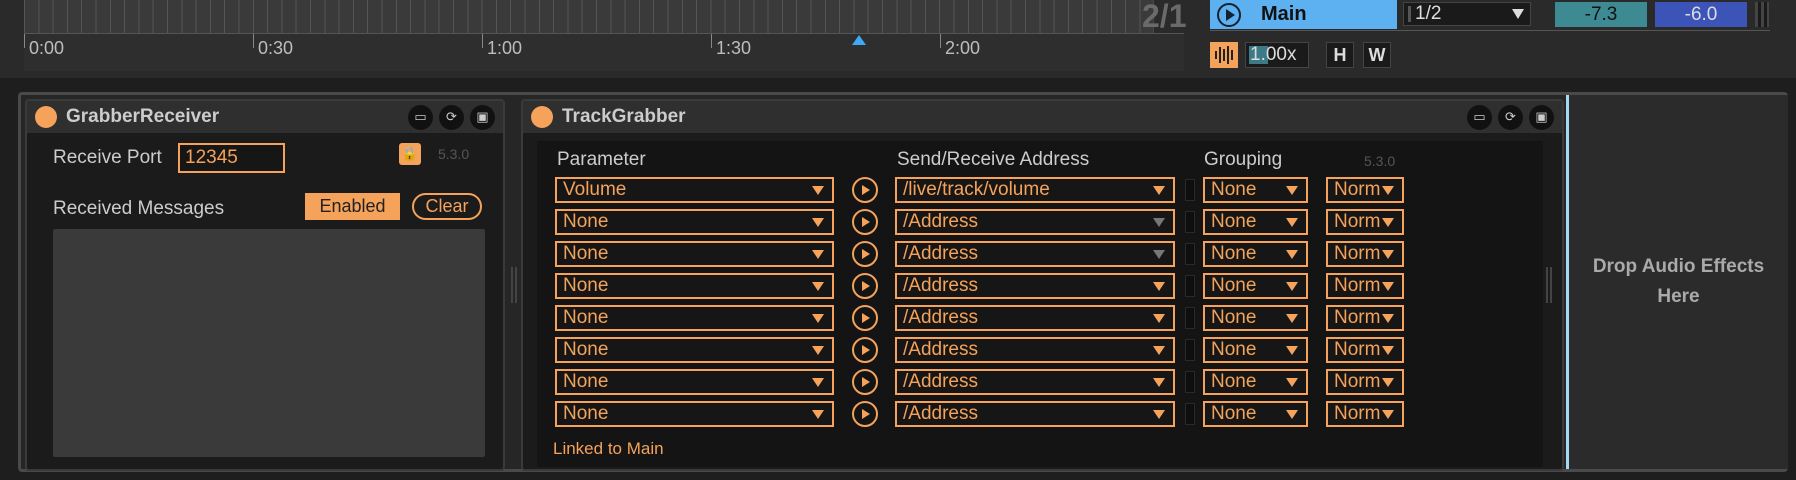 The image size is (1796, 480). I want to click on main-track-button: Main, so click(1303, 14).